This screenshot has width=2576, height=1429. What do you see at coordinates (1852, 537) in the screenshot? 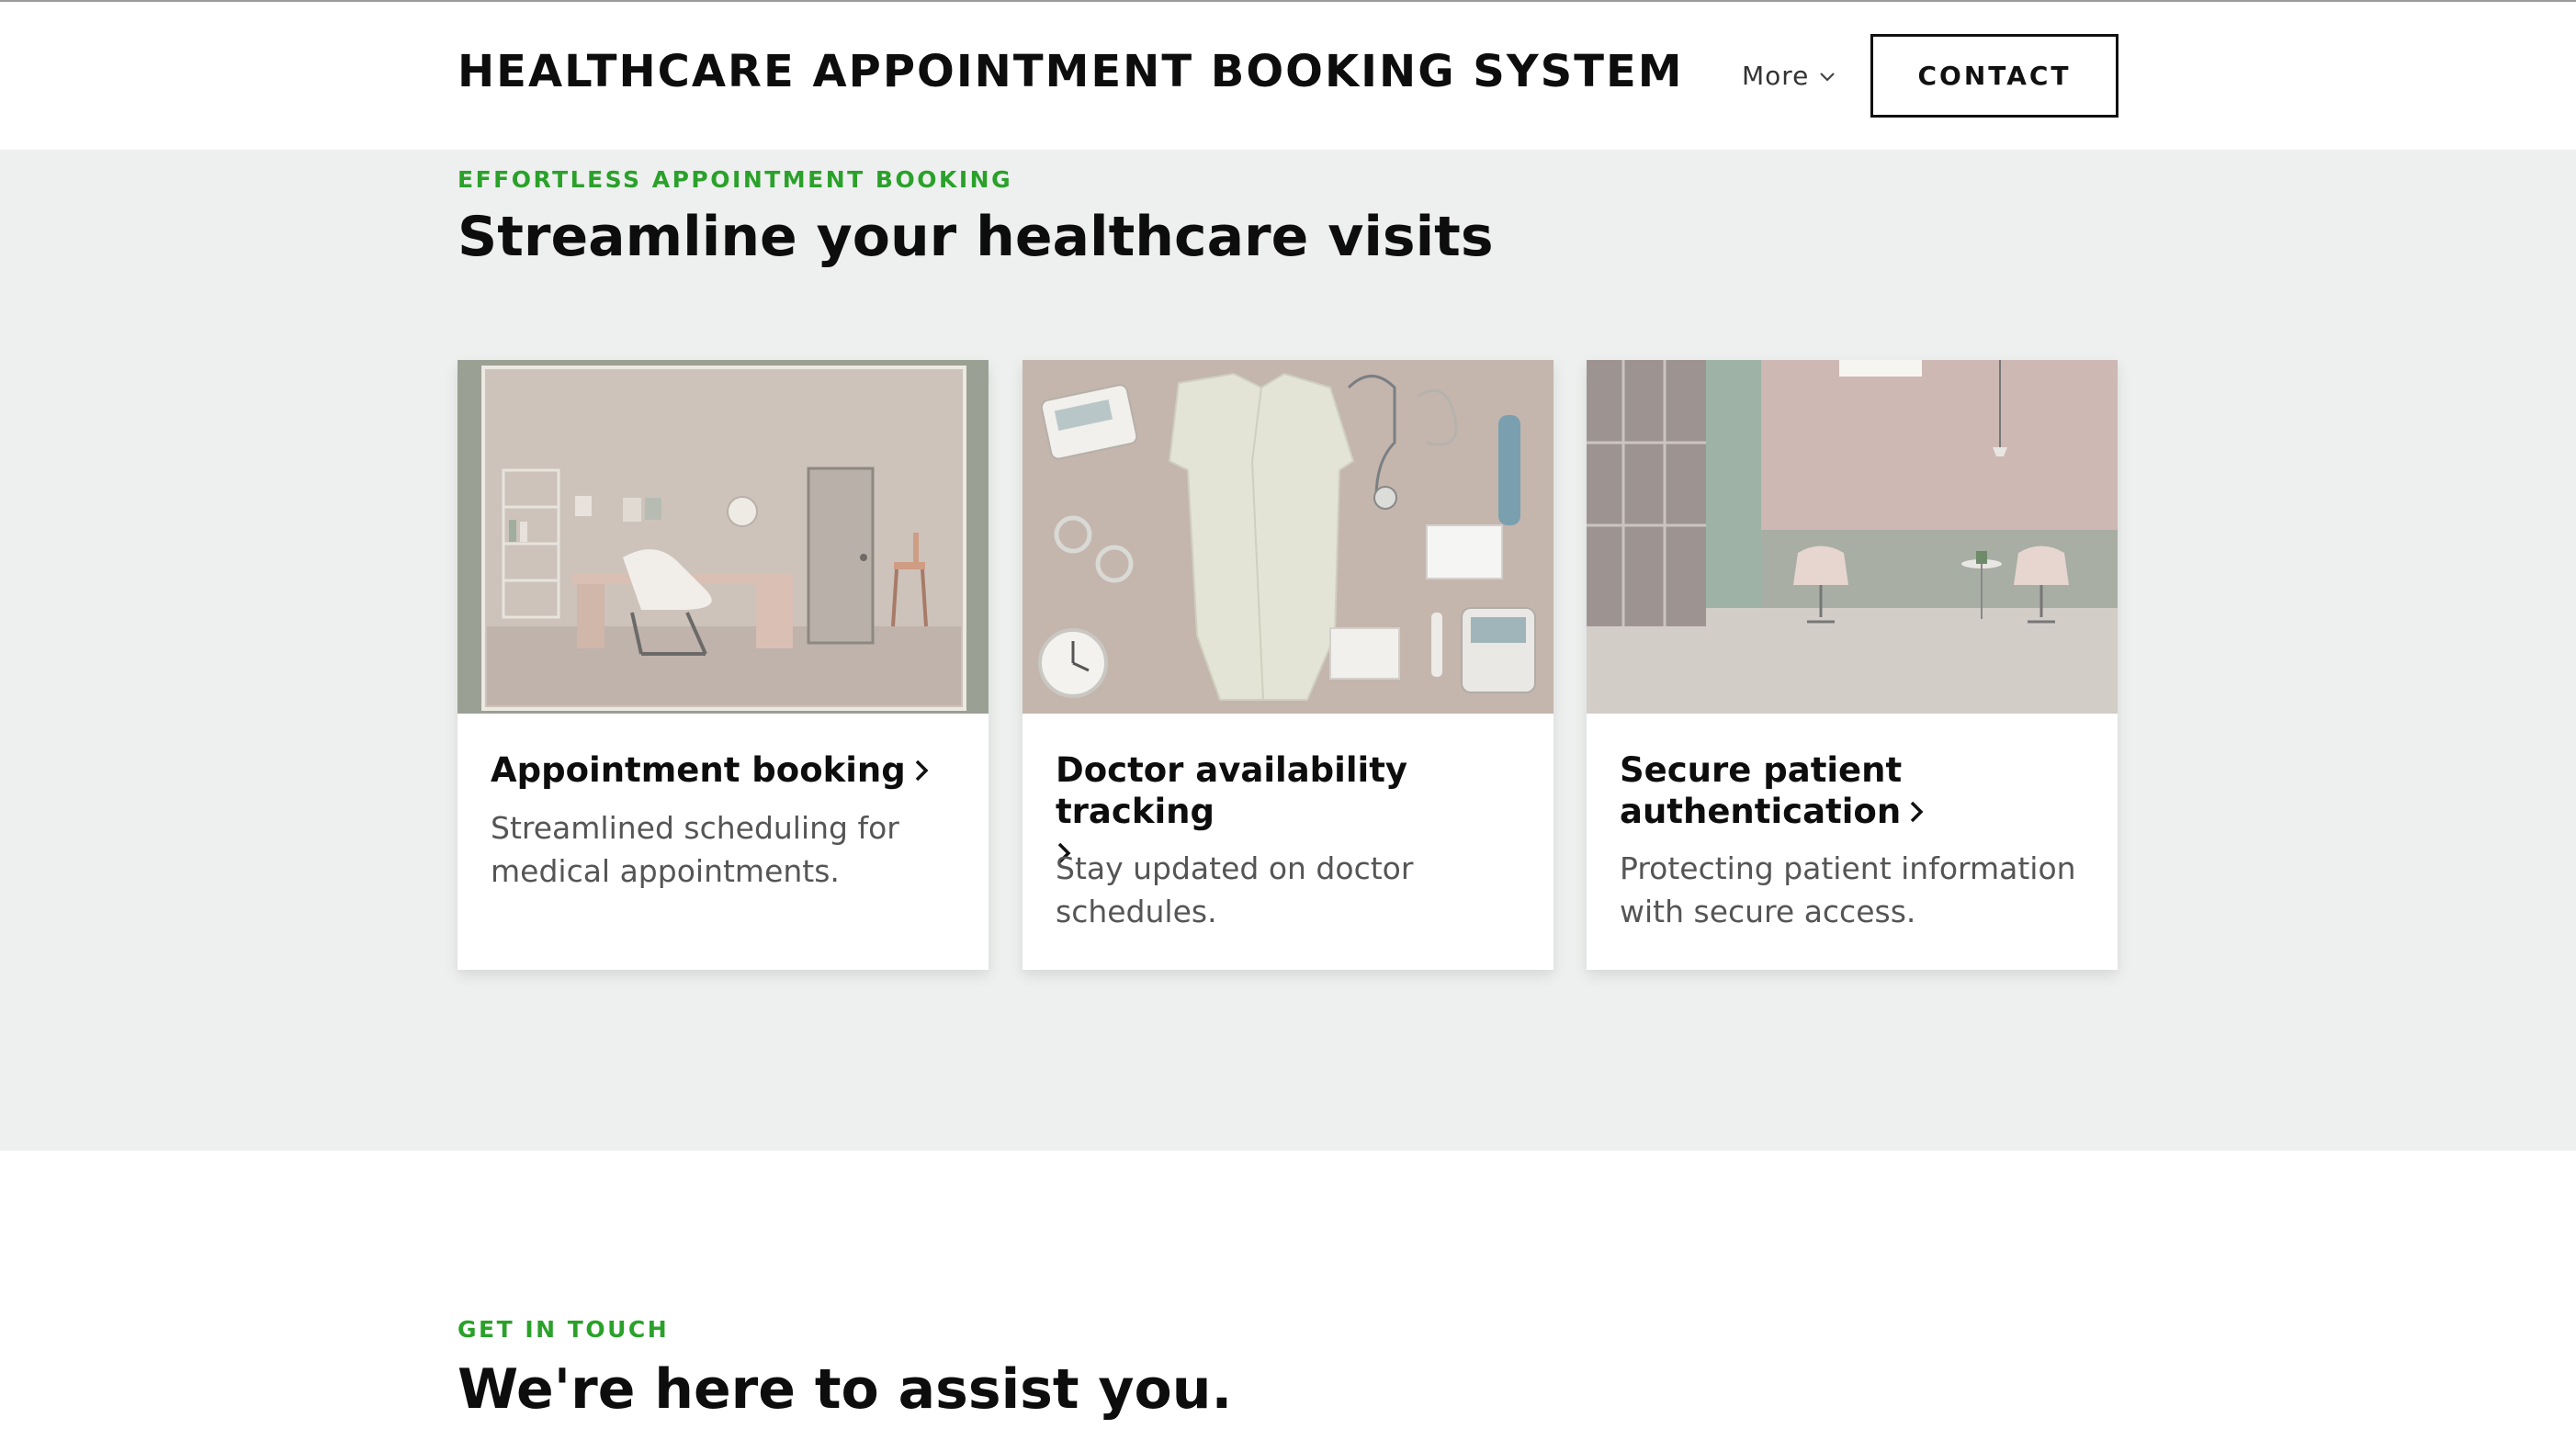
I see `waiting-room-image` at bounding box center [1852, 537].